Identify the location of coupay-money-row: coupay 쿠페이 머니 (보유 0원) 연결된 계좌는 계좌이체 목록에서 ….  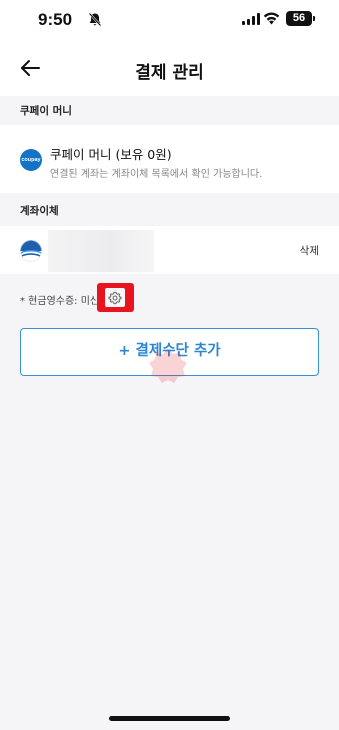
(169, 159).